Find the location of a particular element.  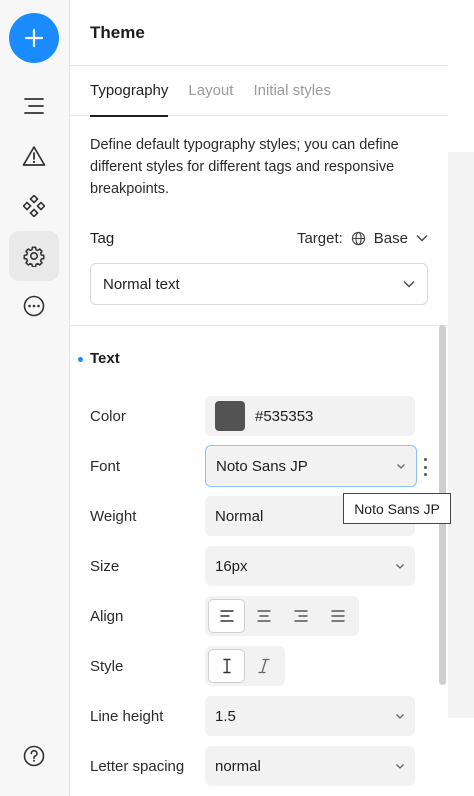

style-row: Style is located at coordinates (255, 666).